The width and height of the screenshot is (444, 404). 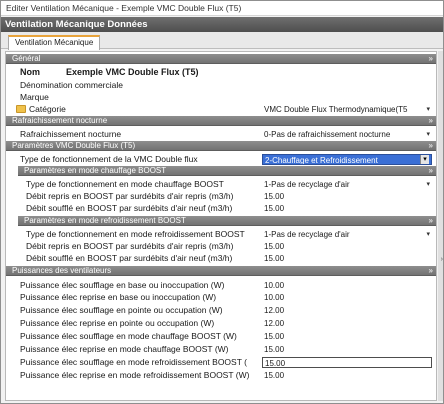 What do you see at coordinates (347, 208) in the screenshot?
I see `boost-chauffage-debit-souffle-field: 15.00` at bounding box center [347, 208].